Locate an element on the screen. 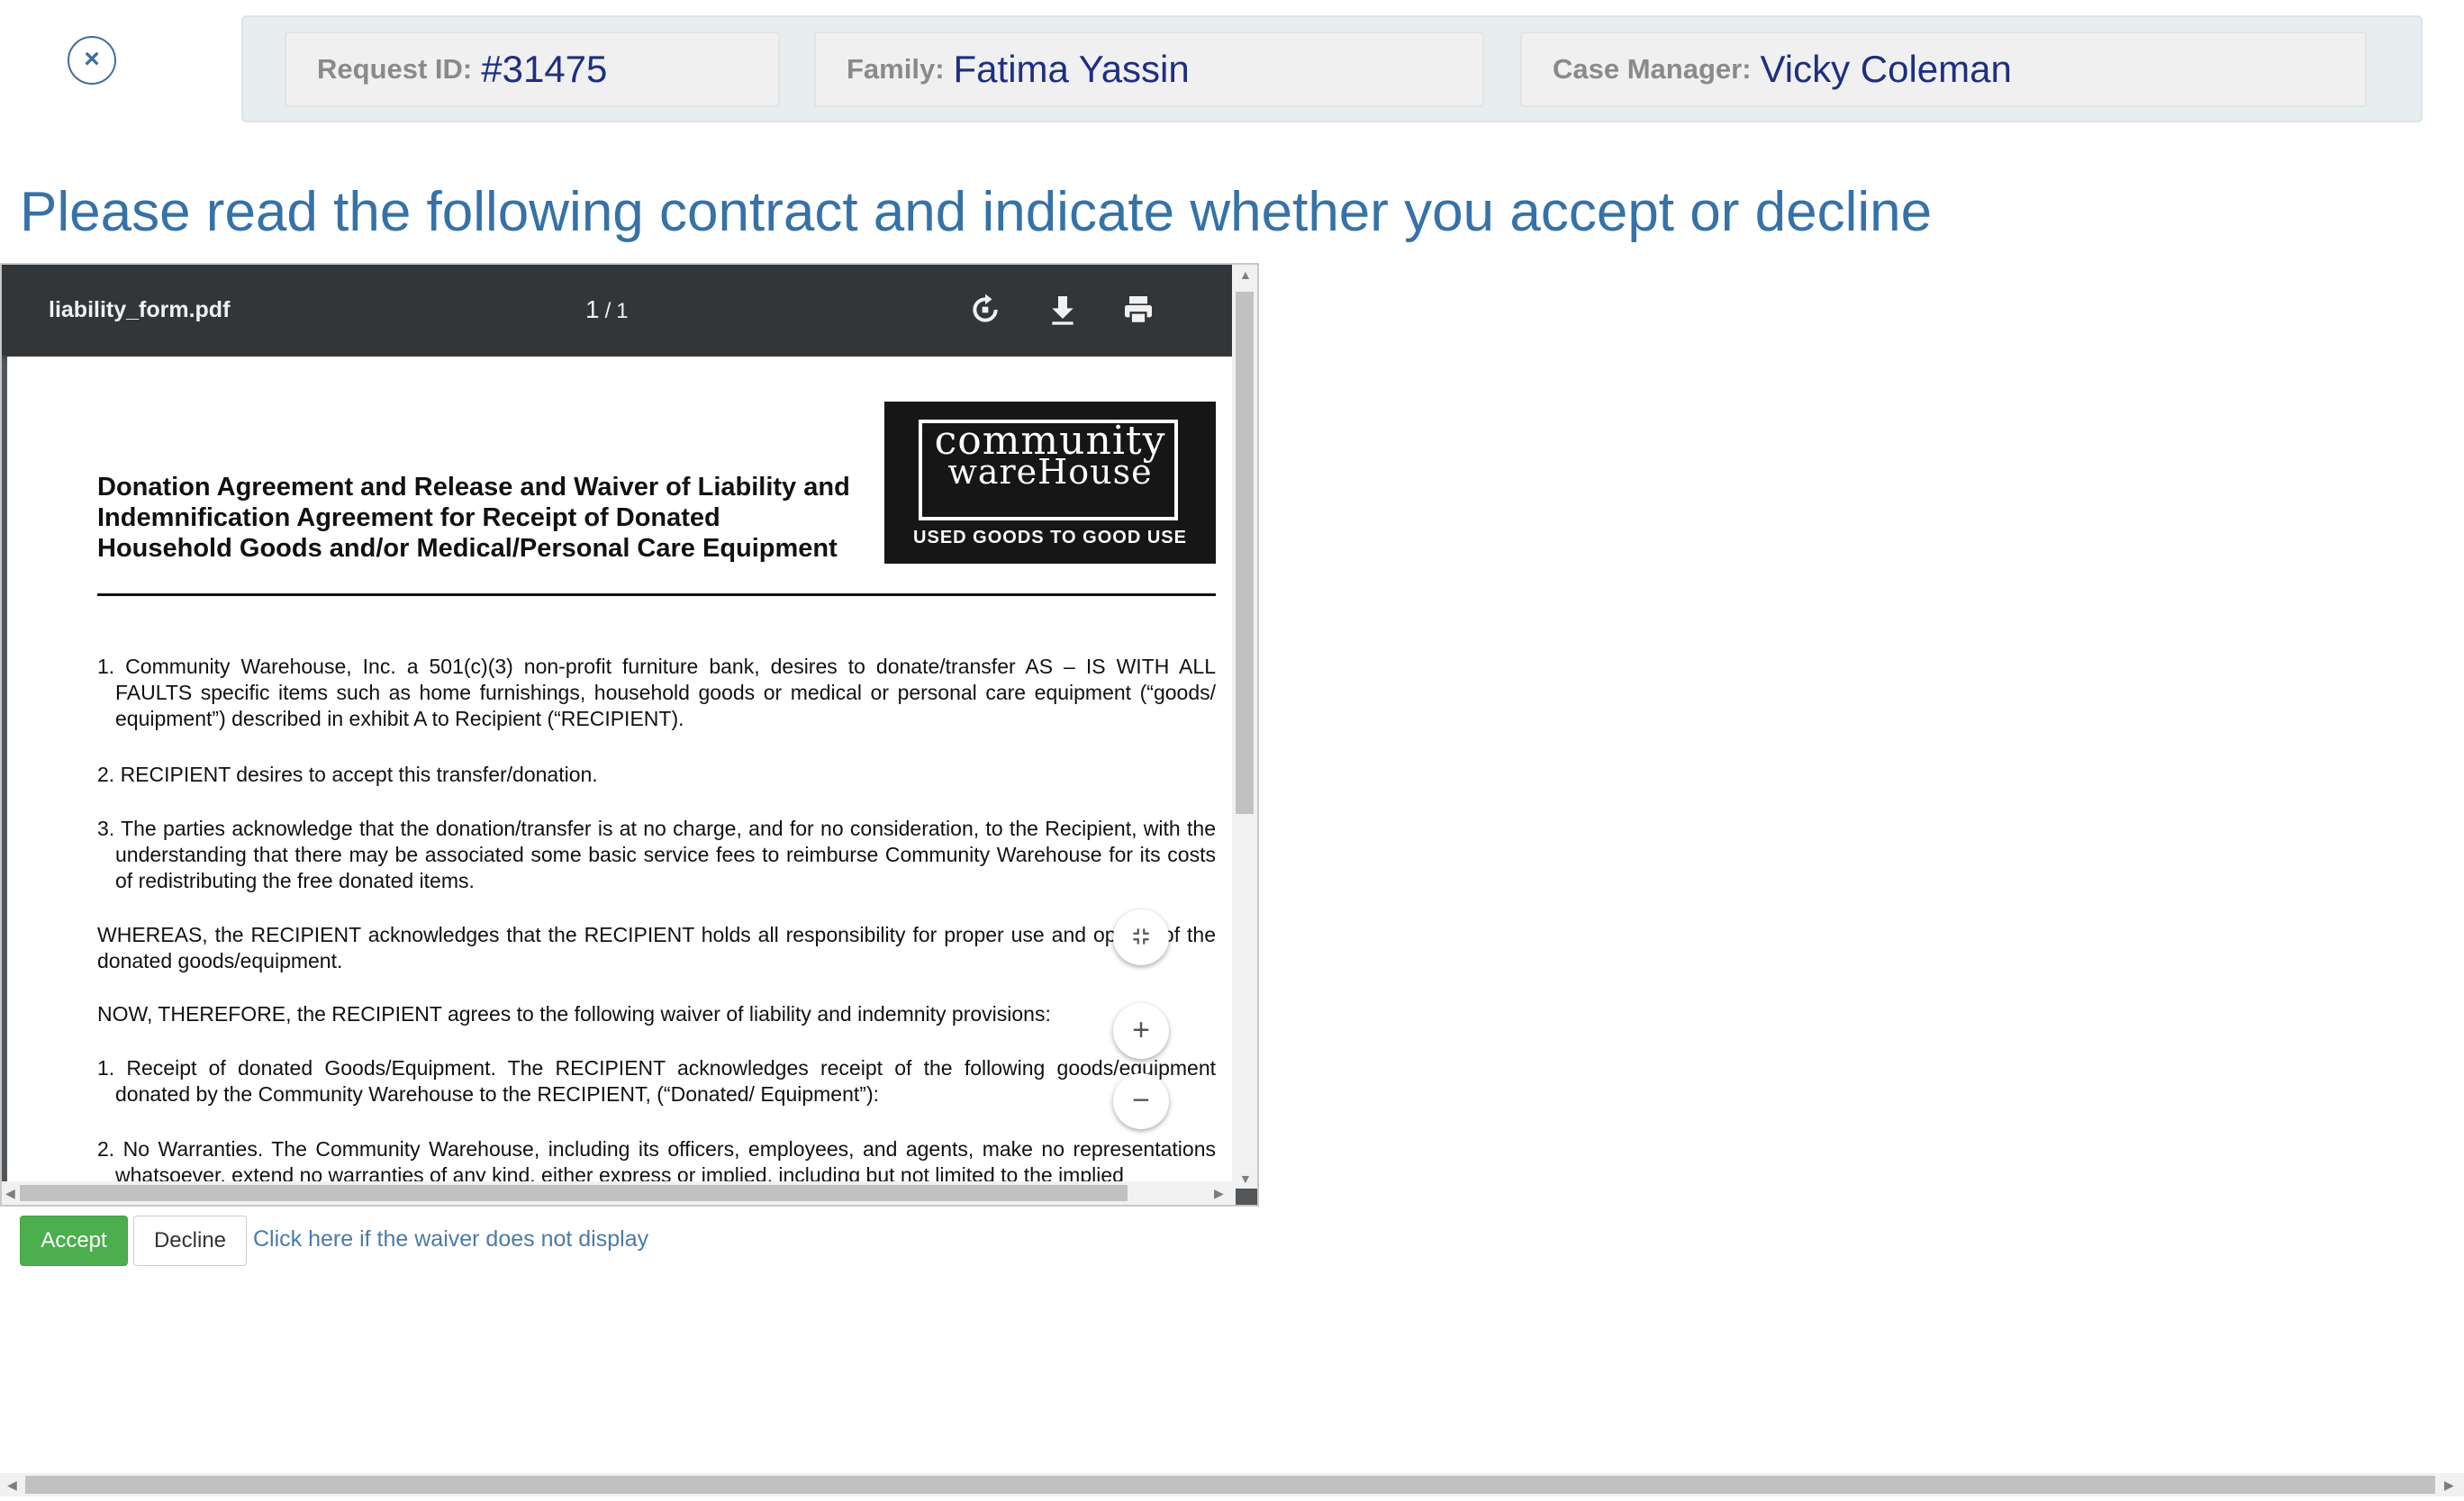  request-id-value: #31475 is located at coordinates (544, 69).